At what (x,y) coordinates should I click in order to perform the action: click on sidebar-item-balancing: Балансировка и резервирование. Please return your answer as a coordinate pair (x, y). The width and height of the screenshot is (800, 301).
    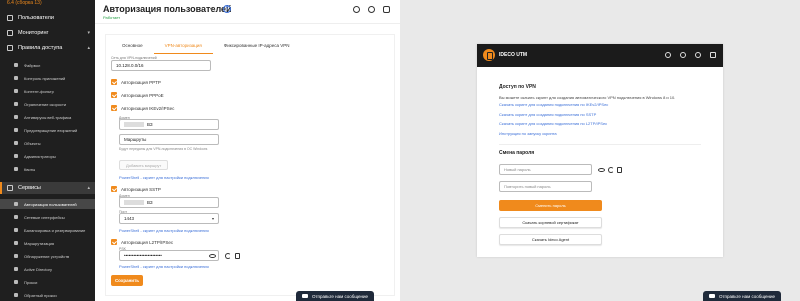
    Looking at the image, I should click on (47, 230).